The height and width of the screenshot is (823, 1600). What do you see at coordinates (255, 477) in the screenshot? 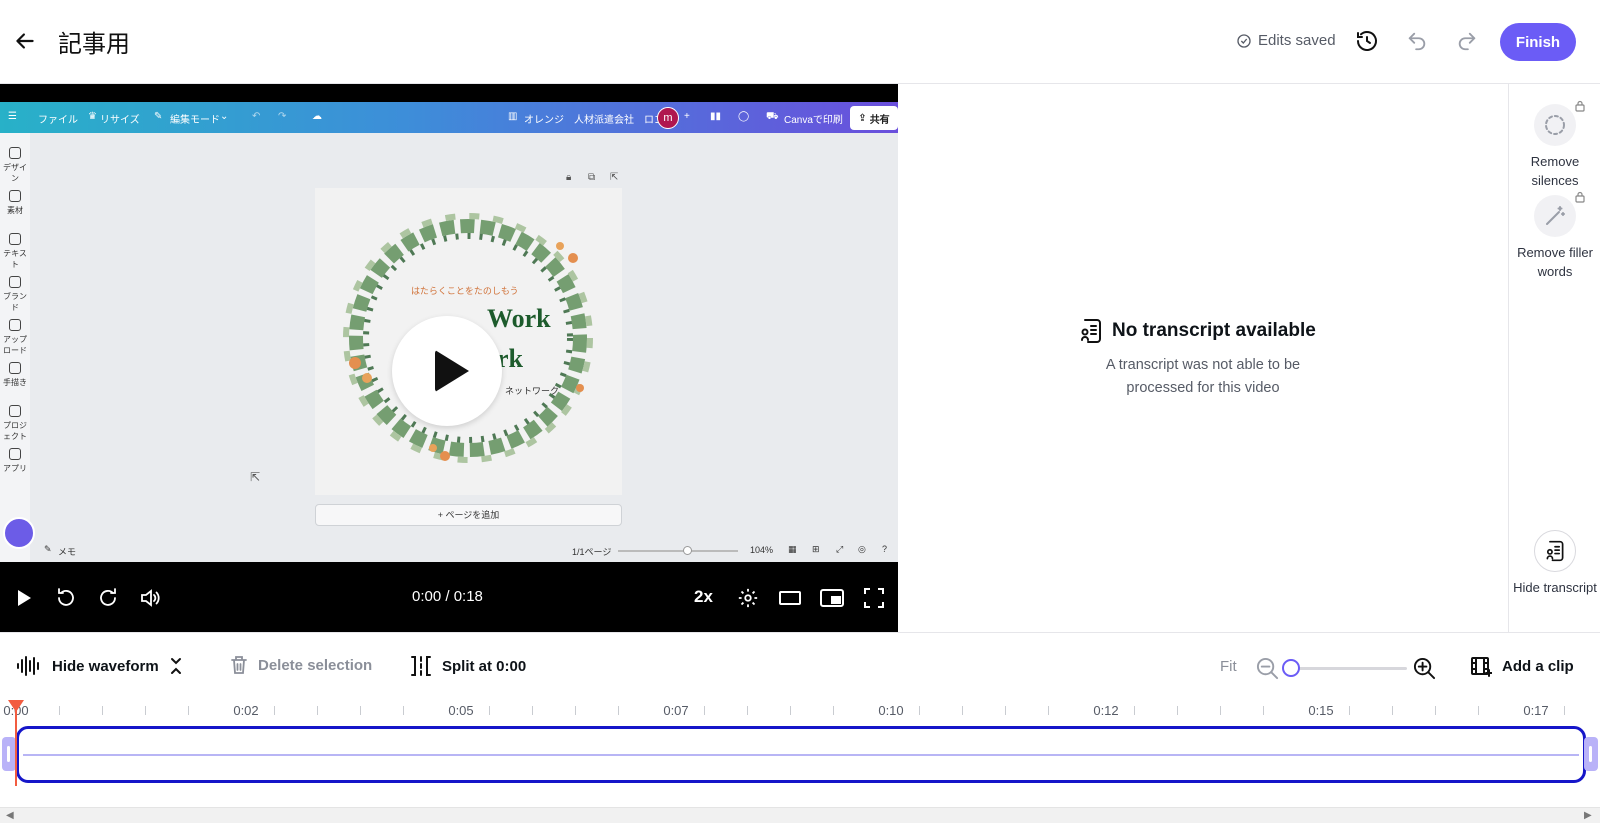
I see `mouse-cursor-icon: ⇱` at bounding box center [255, 477].